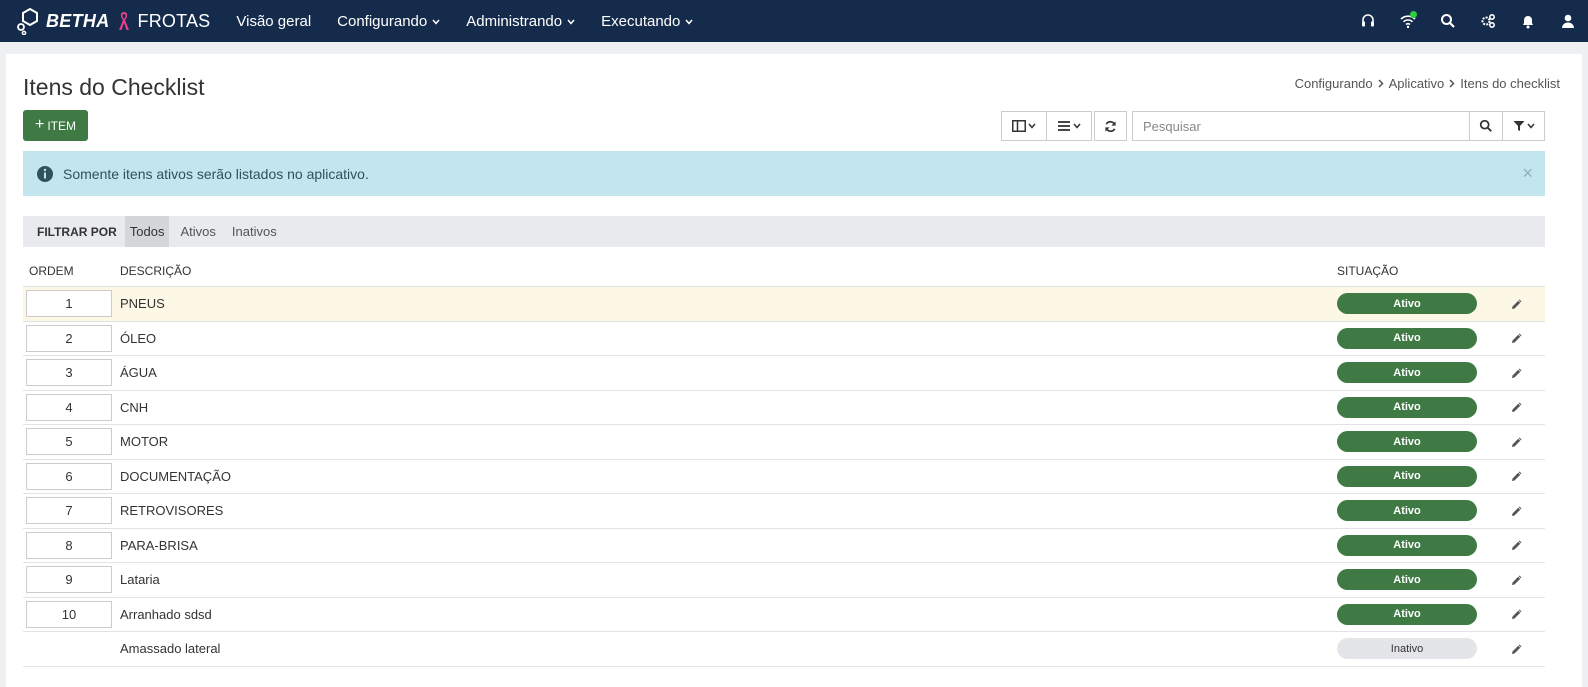  Describe the element at coordinates (147, 231) in the screenshot. I see `filter-tab-todos: Todos` at that location.